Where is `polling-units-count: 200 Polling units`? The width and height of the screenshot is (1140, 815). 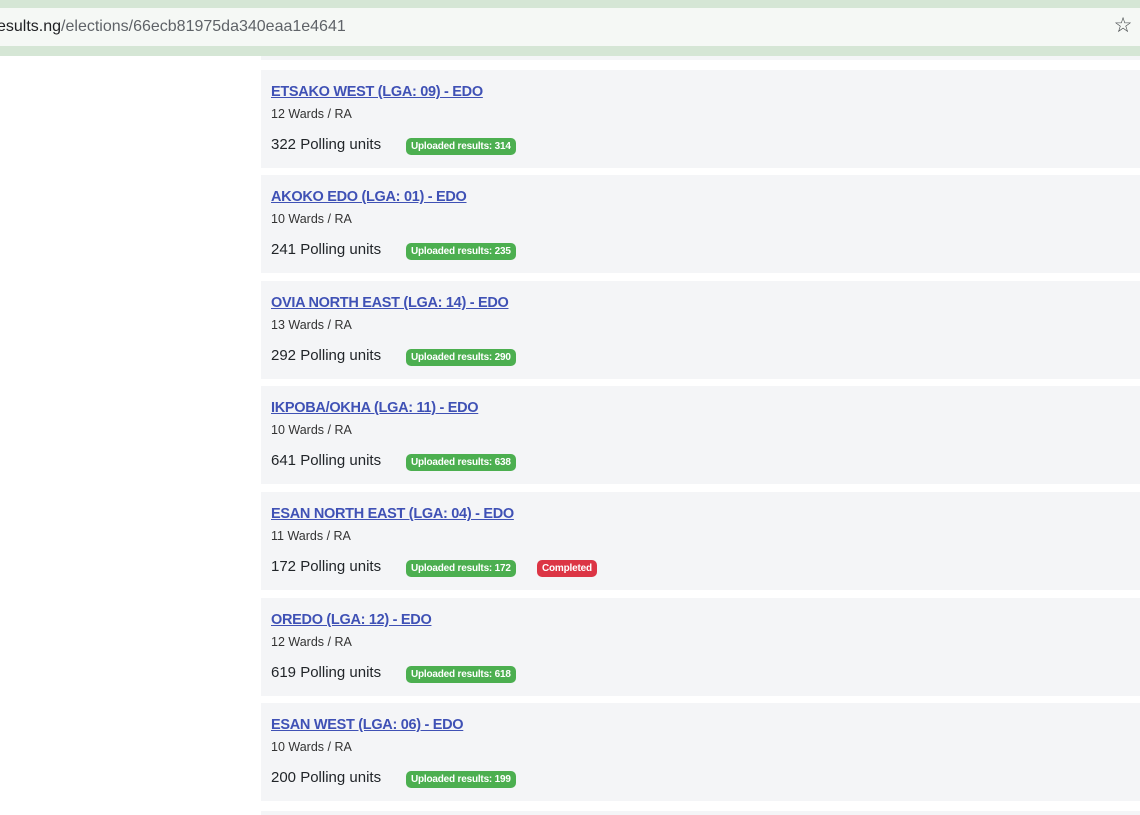
polling-units-count: 200 Polling units is located at coordinates (326, 777).